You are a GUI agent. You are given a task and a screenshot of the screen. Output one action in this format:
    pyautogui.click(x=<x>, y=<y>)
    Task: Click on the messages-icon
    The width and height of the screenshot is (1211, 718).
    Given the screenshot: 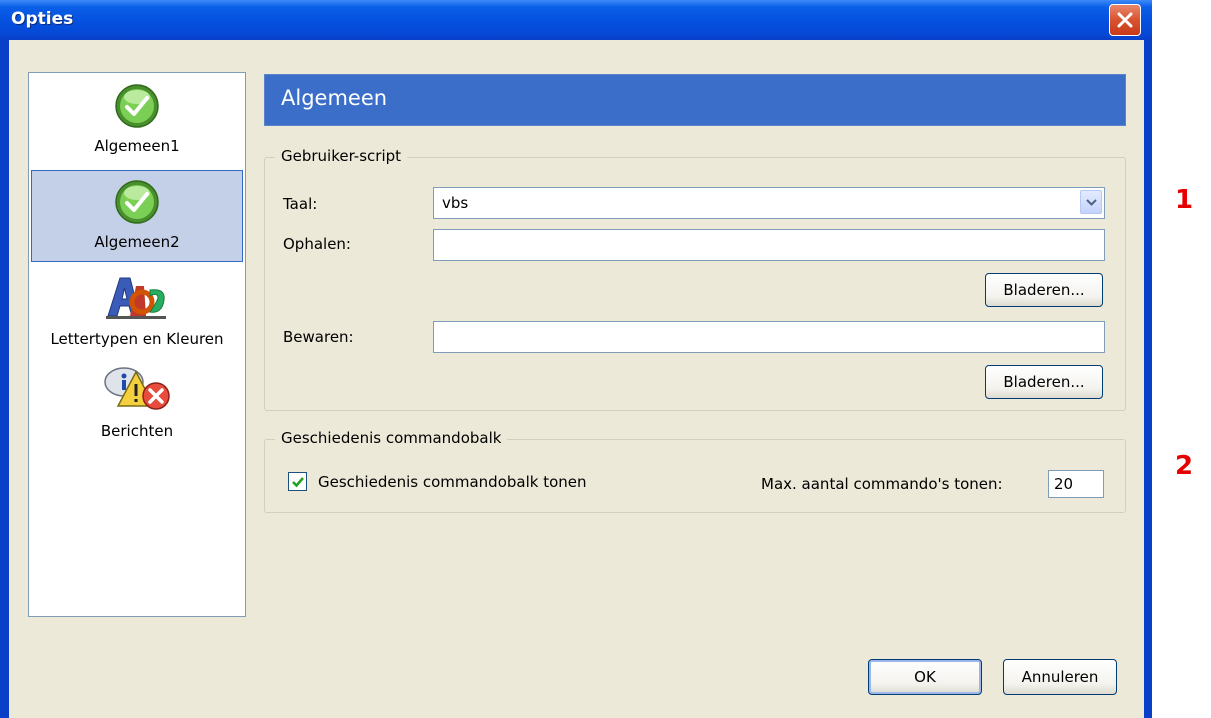 What is the action you would take?
    pyautogui.click(x=137, y=388)
    